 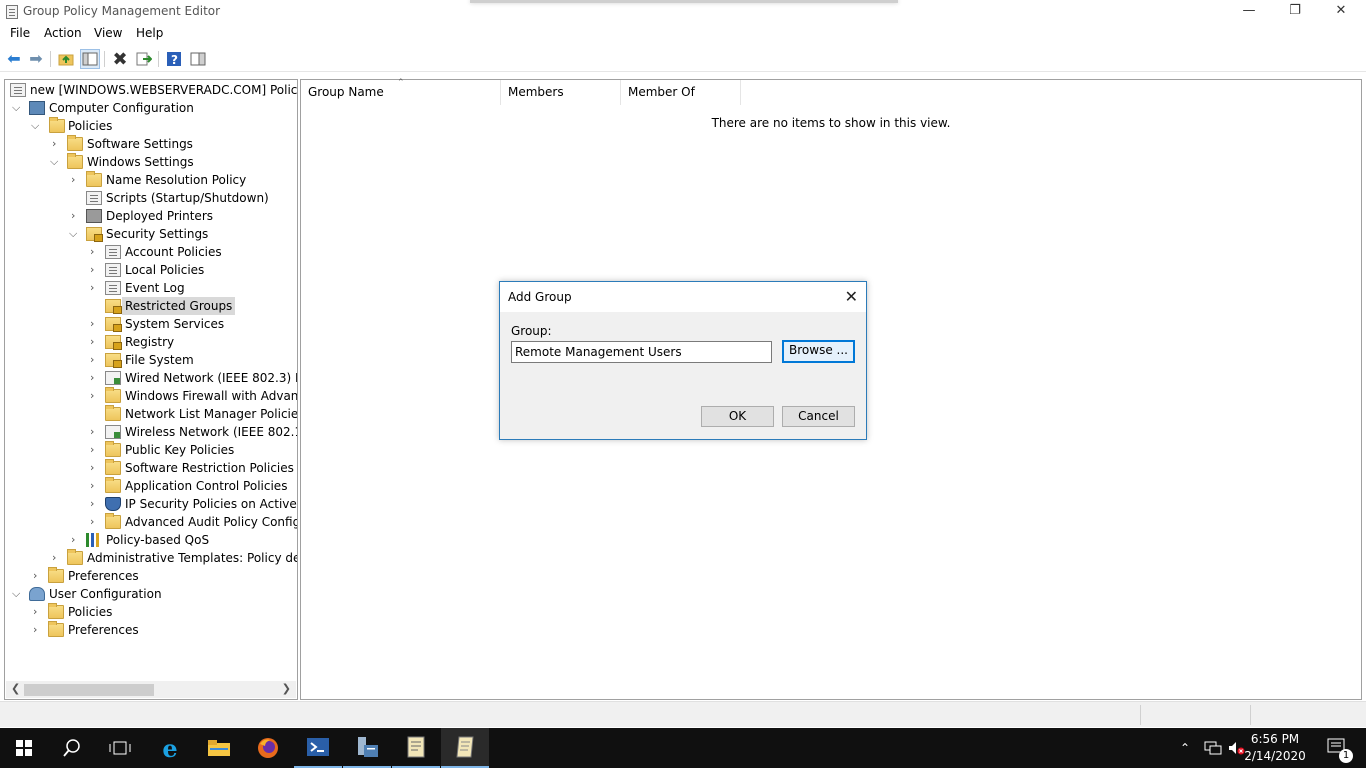 I want to click on properties-pane-icon, so click(x=198, y=59).